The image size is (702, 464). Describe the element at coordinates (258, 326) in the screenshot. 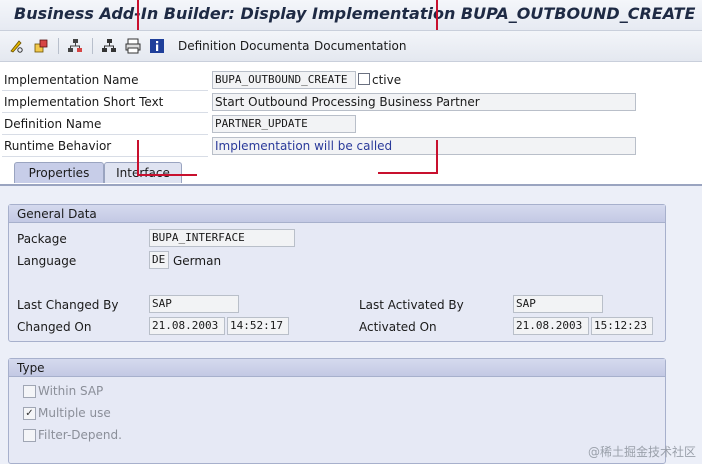

I see `changed-on-time-field: 14:52:17` at that location.